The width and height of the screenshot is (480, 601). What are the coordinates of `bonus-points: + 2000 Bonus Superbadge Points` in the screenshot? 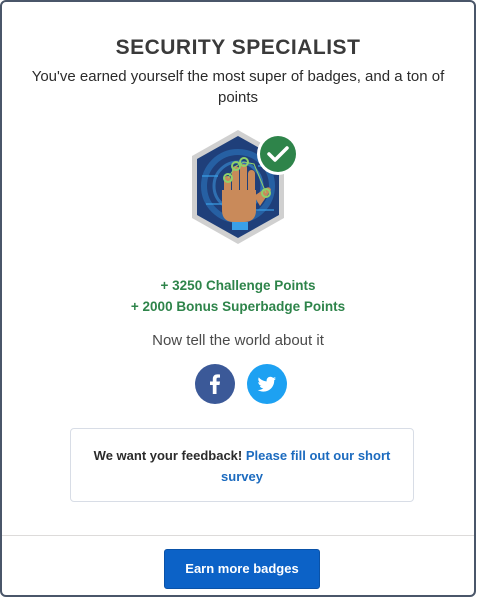 It's located at (238, 306).